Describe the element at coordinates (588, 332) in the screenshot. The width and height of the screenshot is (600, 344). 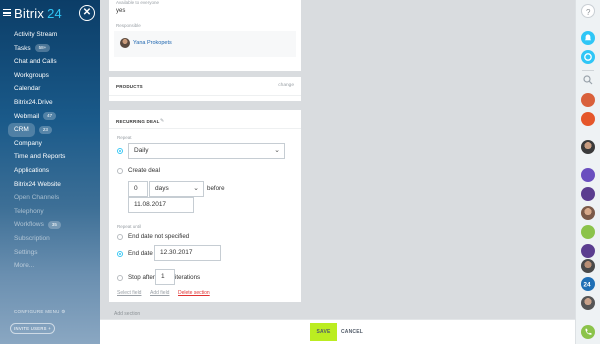
I see `phone-icon` at that location.